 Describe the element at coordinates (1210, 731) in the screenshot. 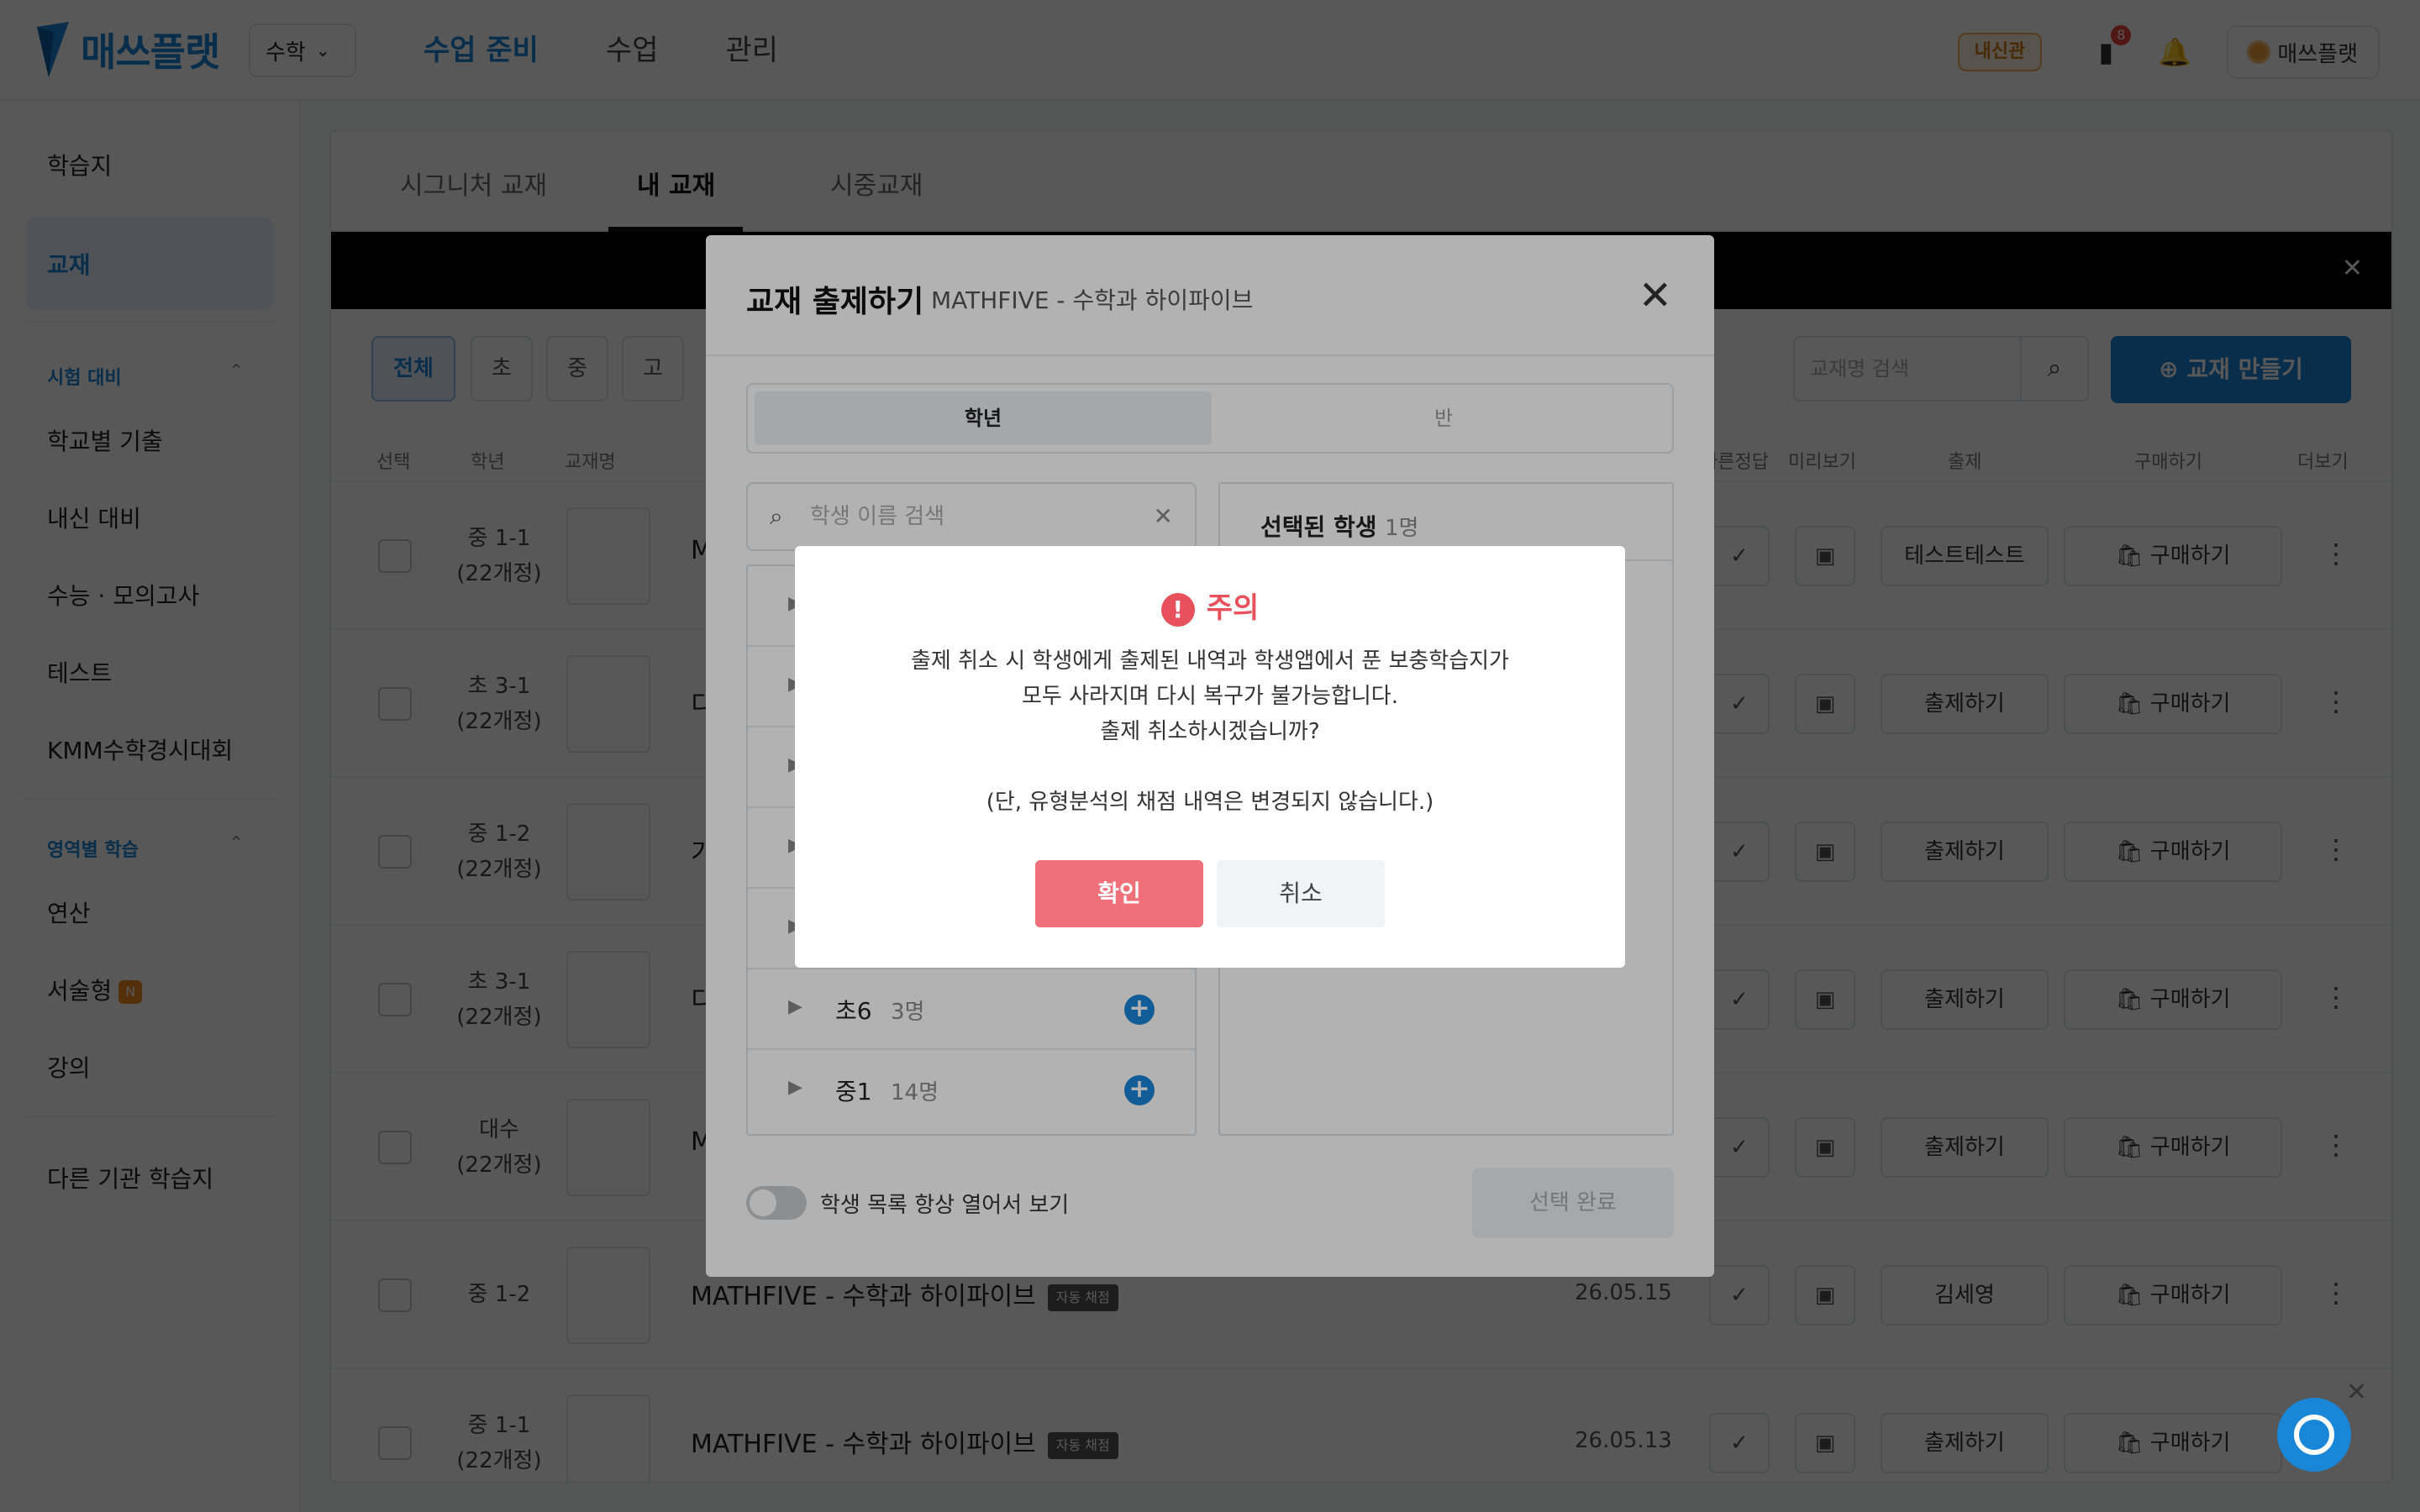

I see `alert-message-line: 출제 취소하시겠습니까?` at that location.